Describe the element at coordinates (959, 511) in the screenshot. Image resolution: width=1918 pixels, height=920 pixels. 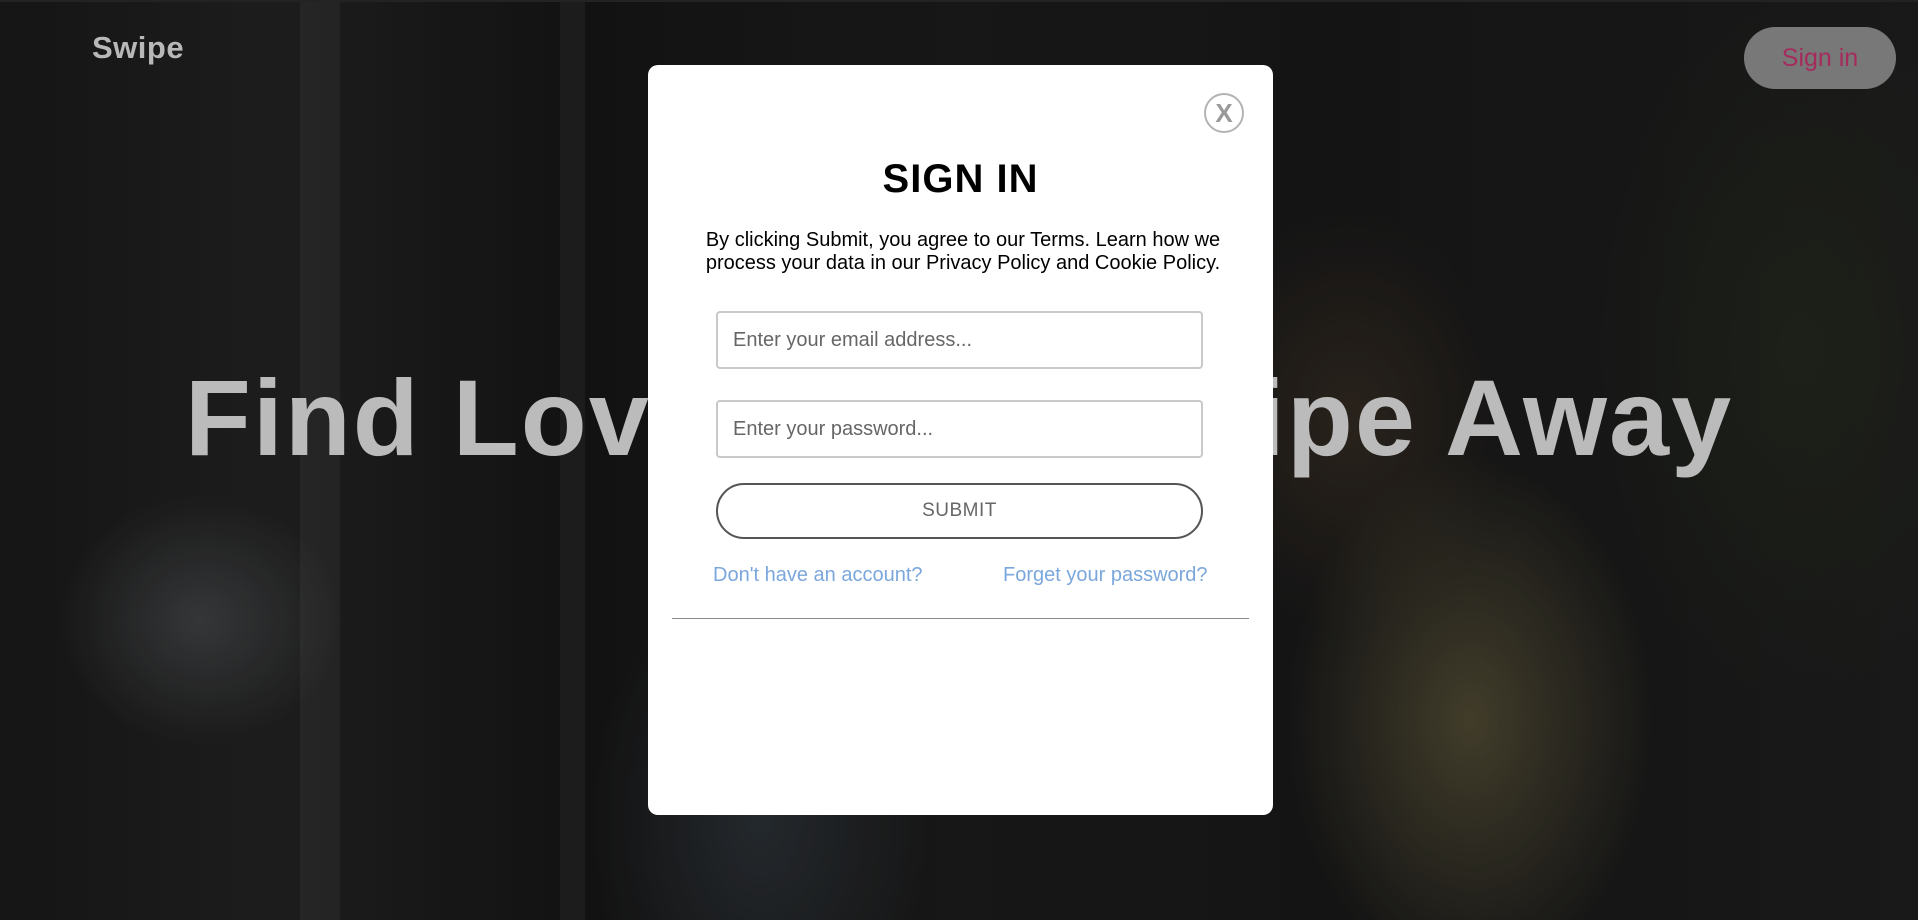
I see `submit-button: SUBMIT` at that location.